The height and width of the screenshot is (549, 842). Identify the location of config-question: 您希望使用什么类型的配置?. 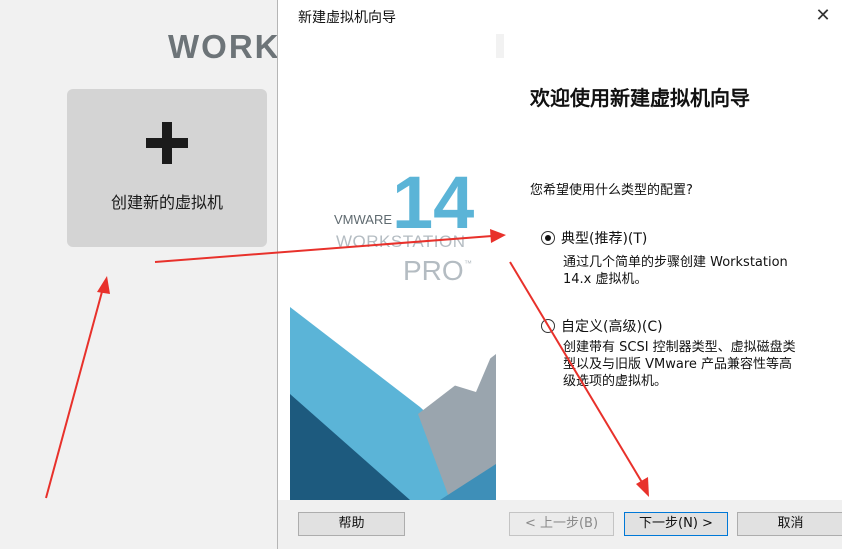
(611, 190).